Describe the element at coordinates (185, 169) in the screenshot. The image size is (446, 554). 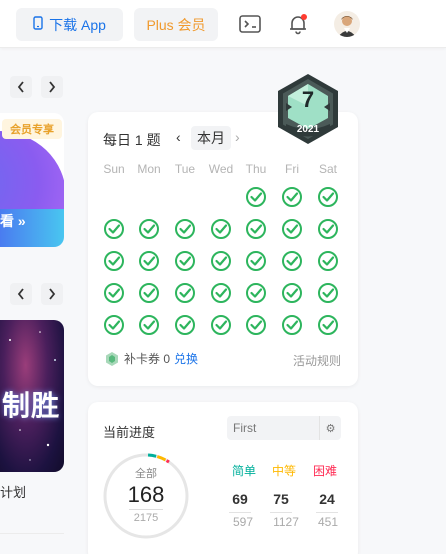
I see `weekday-tue: Tue` at that location.